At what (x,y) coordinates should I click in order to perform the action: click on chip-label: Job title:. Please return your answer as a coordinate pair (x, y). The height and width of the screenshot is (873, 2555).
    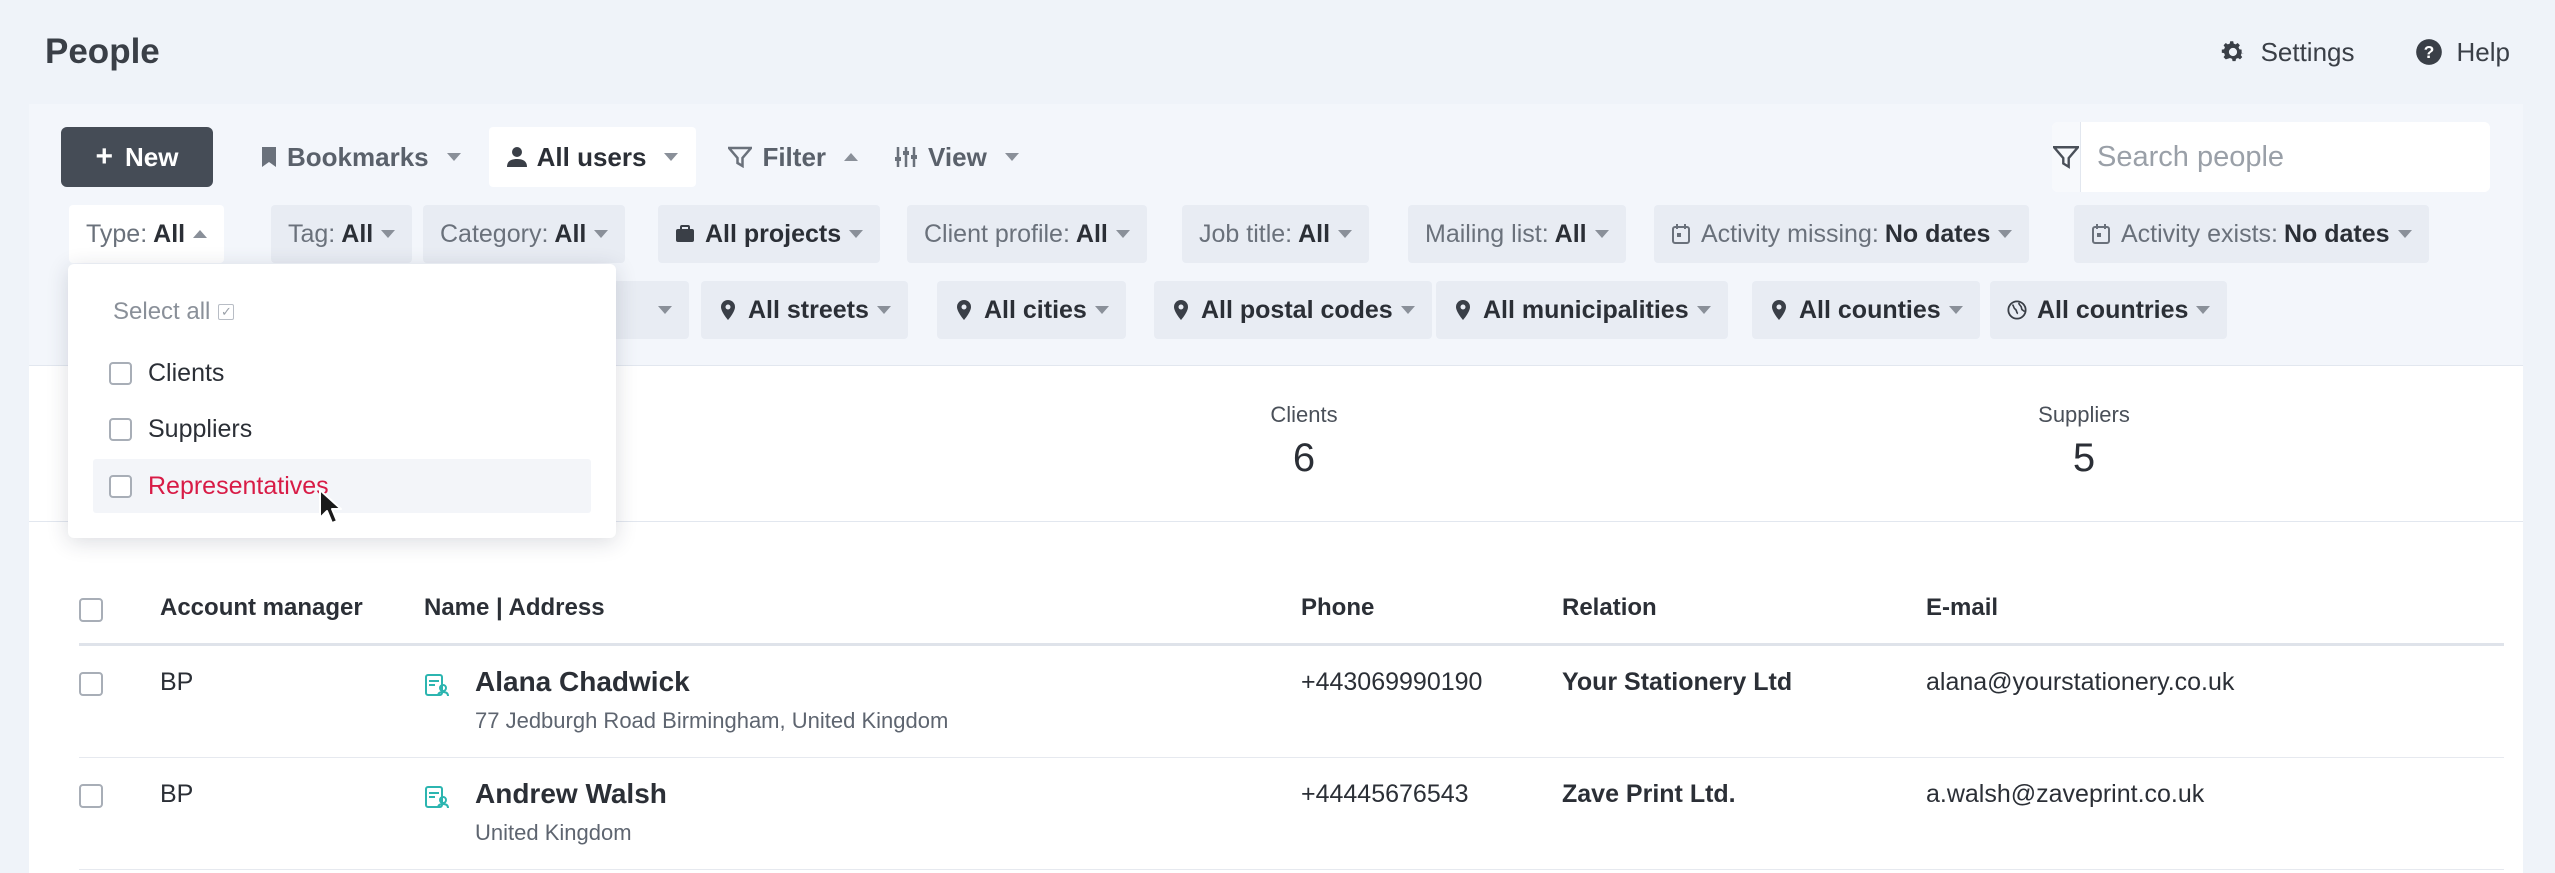
    Looking at the image, I should click on (1246, 233).